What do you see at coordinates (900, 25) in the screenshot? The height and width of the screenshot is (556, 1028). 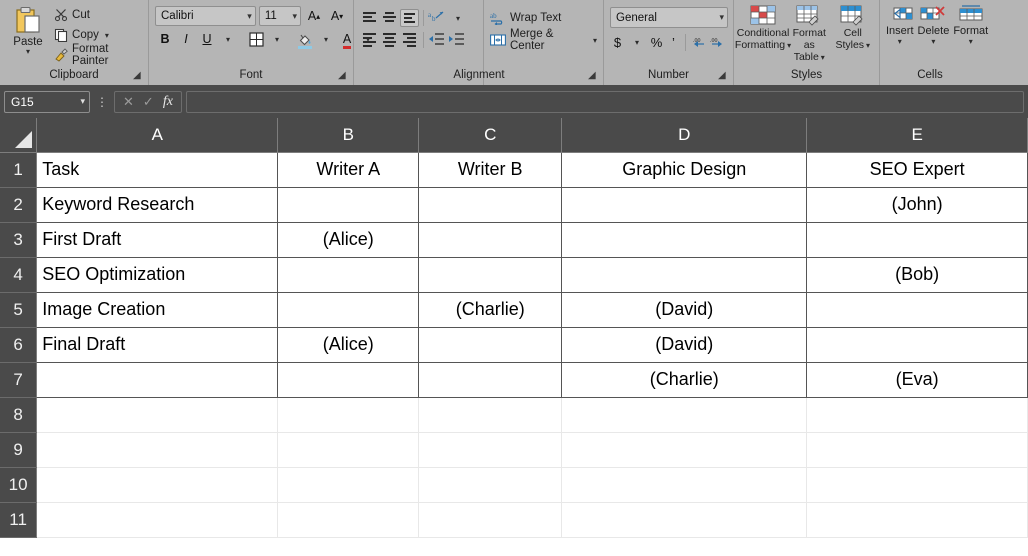 I see `insert-cells-button: Insert ▾` at bounding box center [900, 25].